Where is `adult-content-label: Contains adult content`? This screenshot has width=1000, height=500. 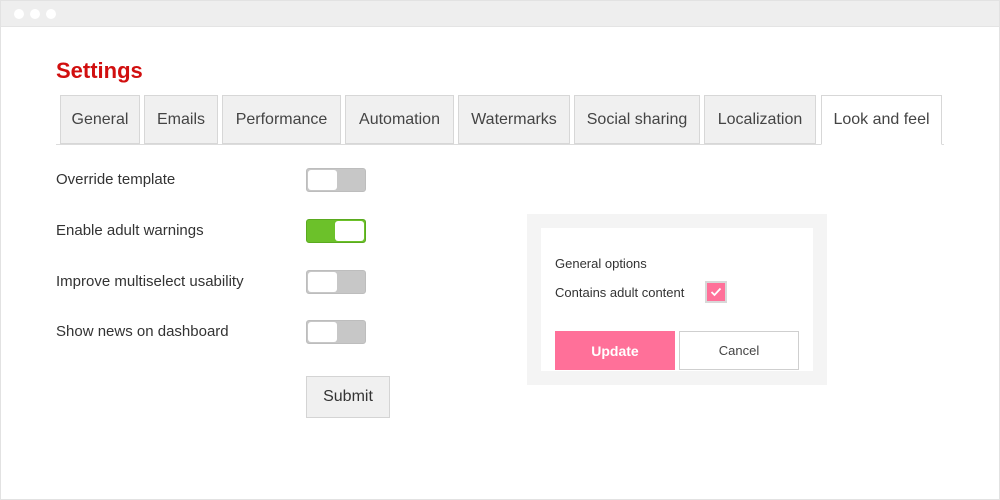 adult-content-label: Contains adult content is located at coordinates (620, 292).